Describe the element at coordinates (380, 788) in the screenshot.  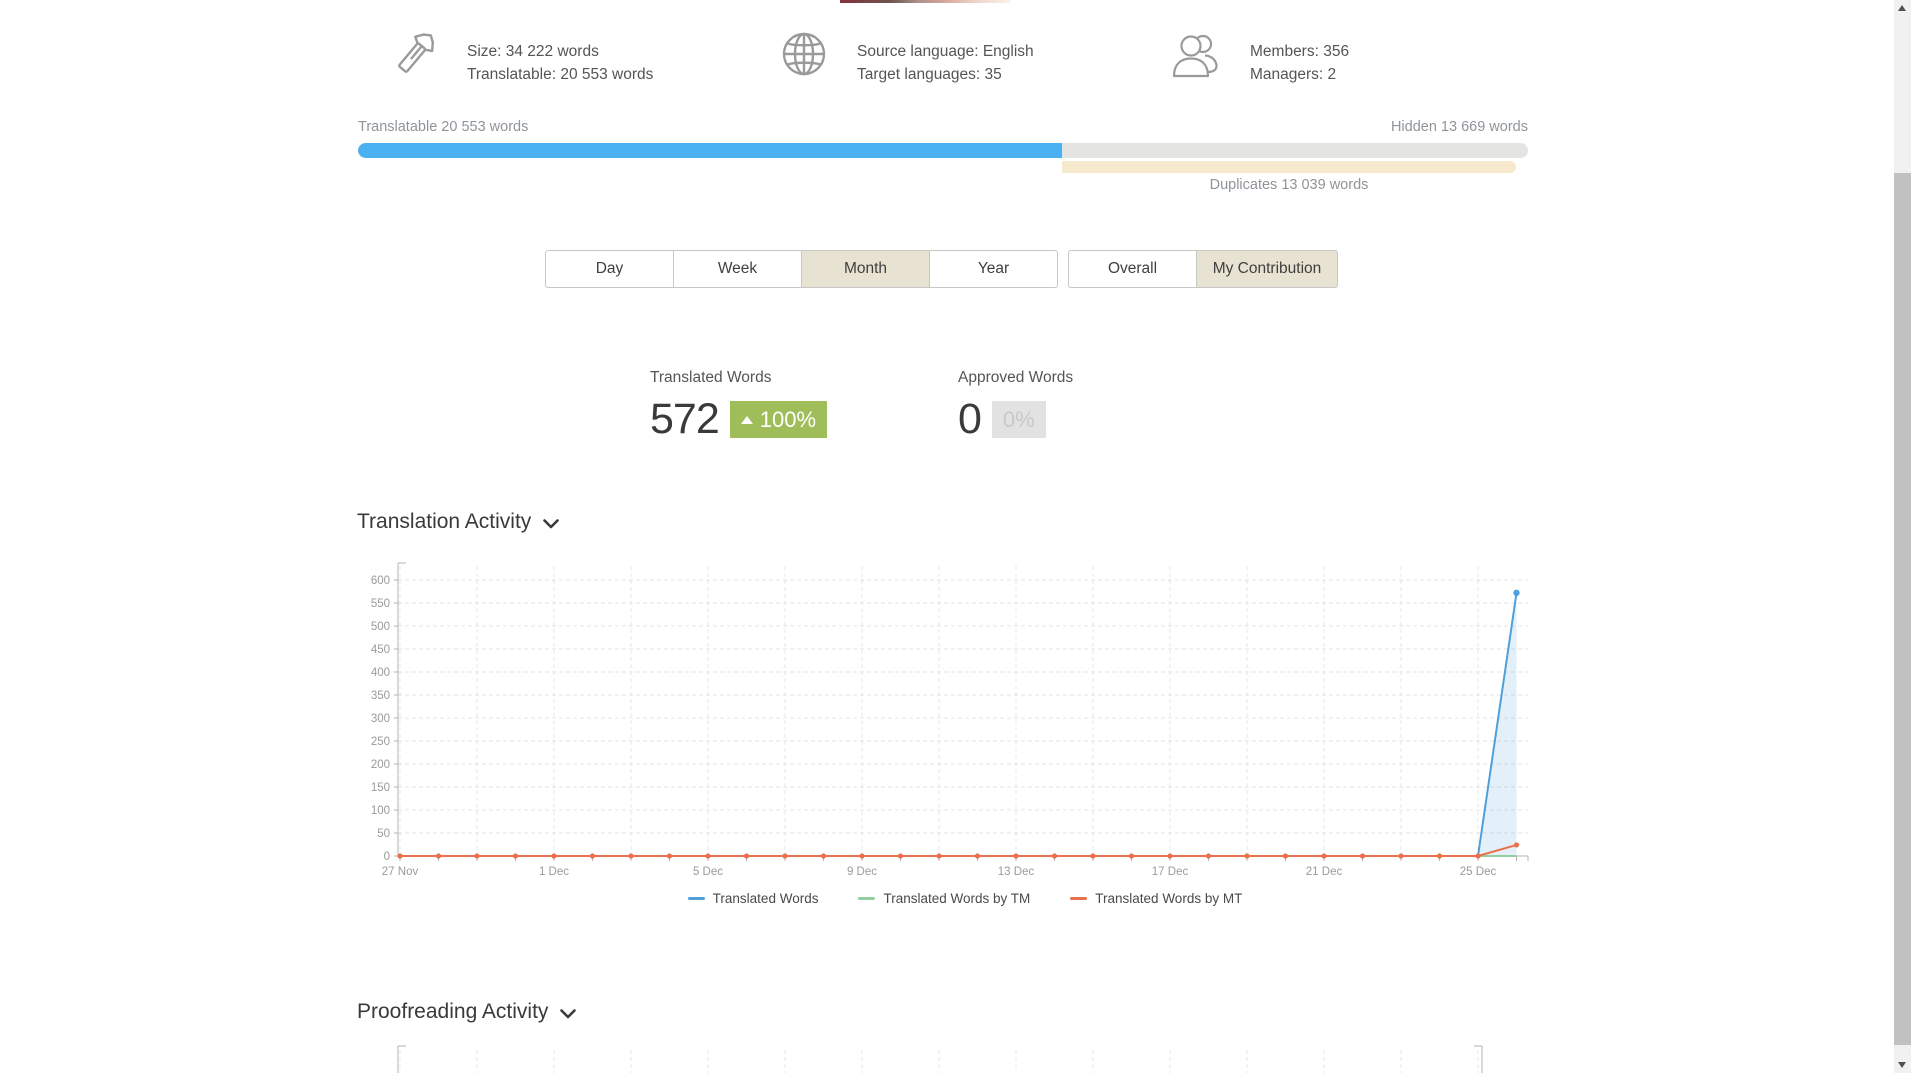
I see `svg-text: 150` at that location.